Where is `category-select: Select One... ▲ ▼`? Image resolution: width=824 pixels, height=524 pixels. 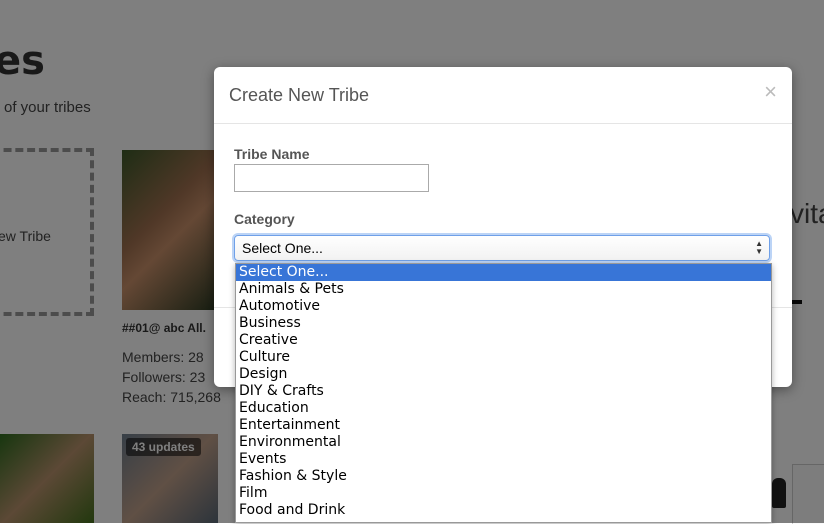 category-select: Select One... ▲ ▼ is located at coordinates (502, 248).